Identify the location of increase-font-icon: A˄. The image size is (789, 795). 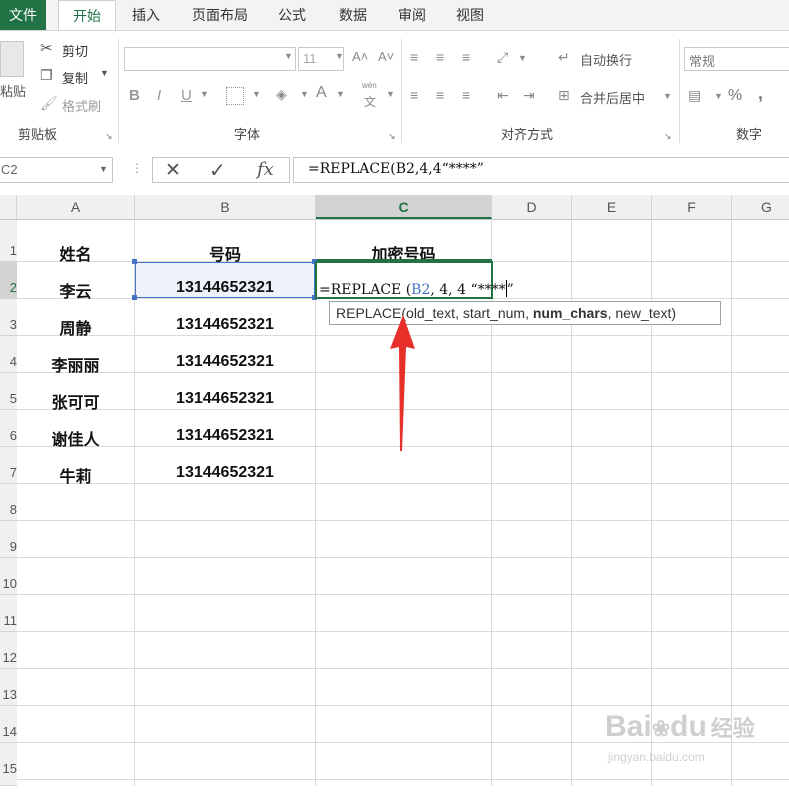
(360, 56).